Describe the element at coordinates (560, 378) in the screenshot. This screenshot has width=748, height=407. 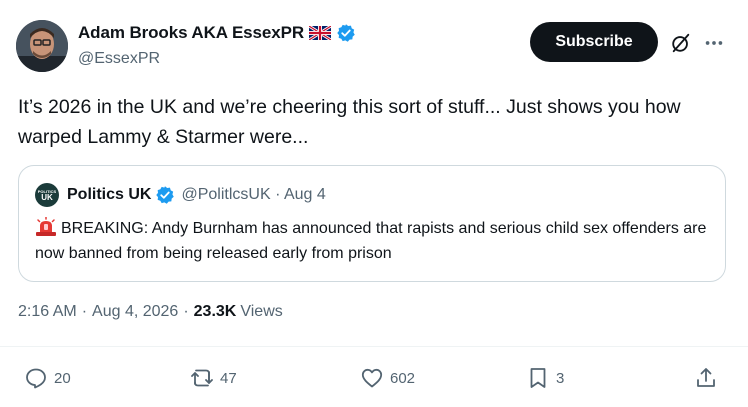
I see `bookmark-count: 3` at that location.